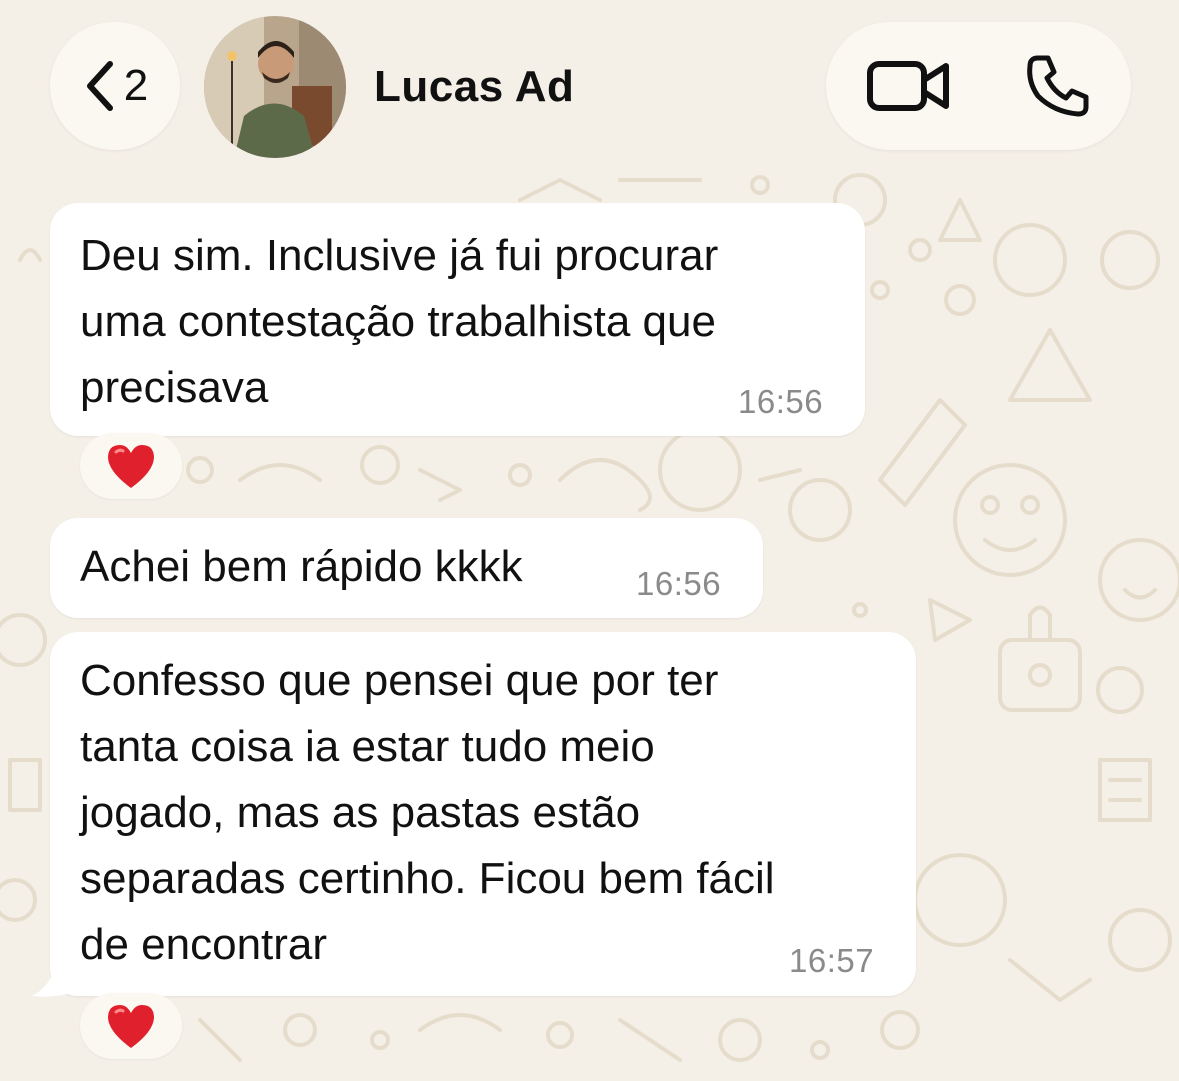 The height and width of the screenshot is (1081, 1179). Describe the element at coordinates (50, 977) in the screenshot. I see `bubble-tail` at that location.